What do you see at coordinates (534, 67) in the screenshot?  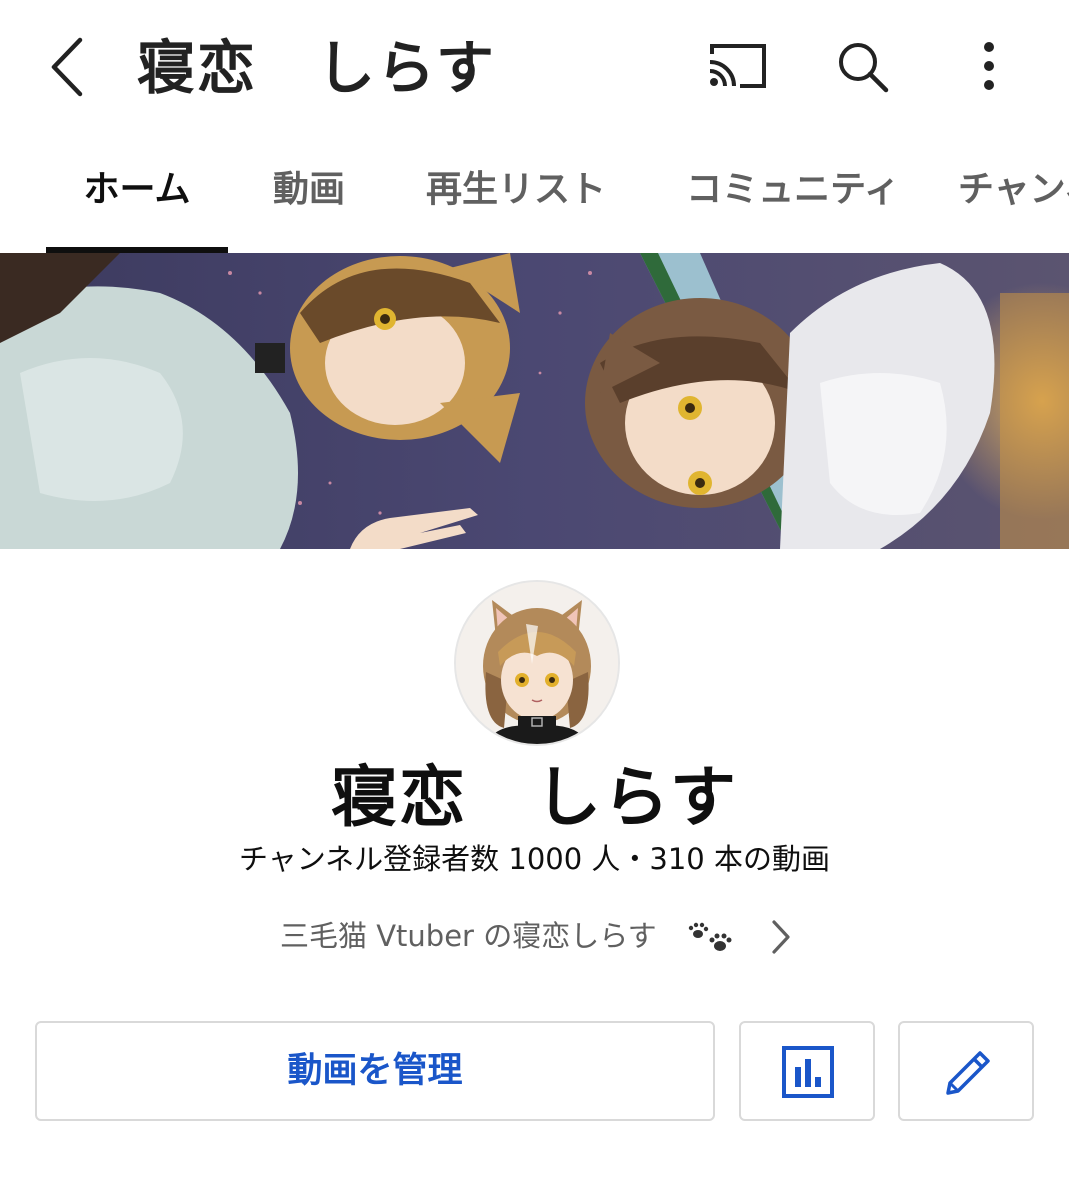 I see `top-app-bar: 寝恋 しらす` at bounding box center [534, 67].